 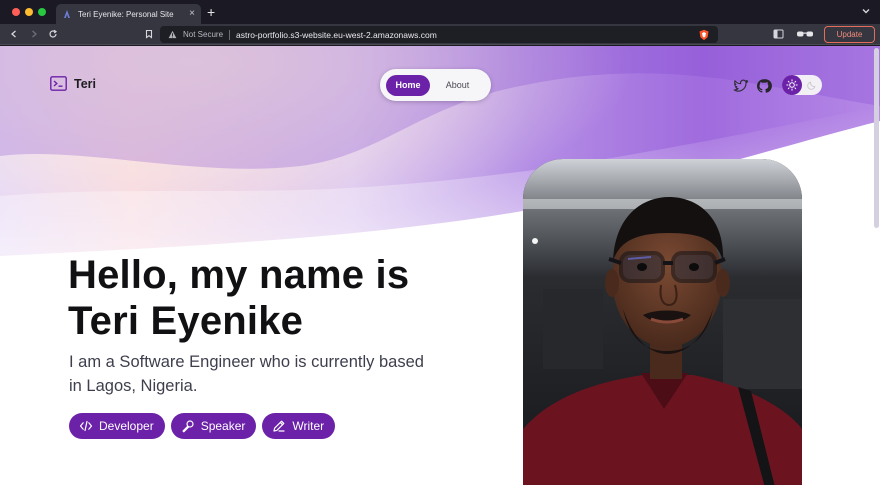 I want to click on zoom-window-button, so click(x=42, y=12).